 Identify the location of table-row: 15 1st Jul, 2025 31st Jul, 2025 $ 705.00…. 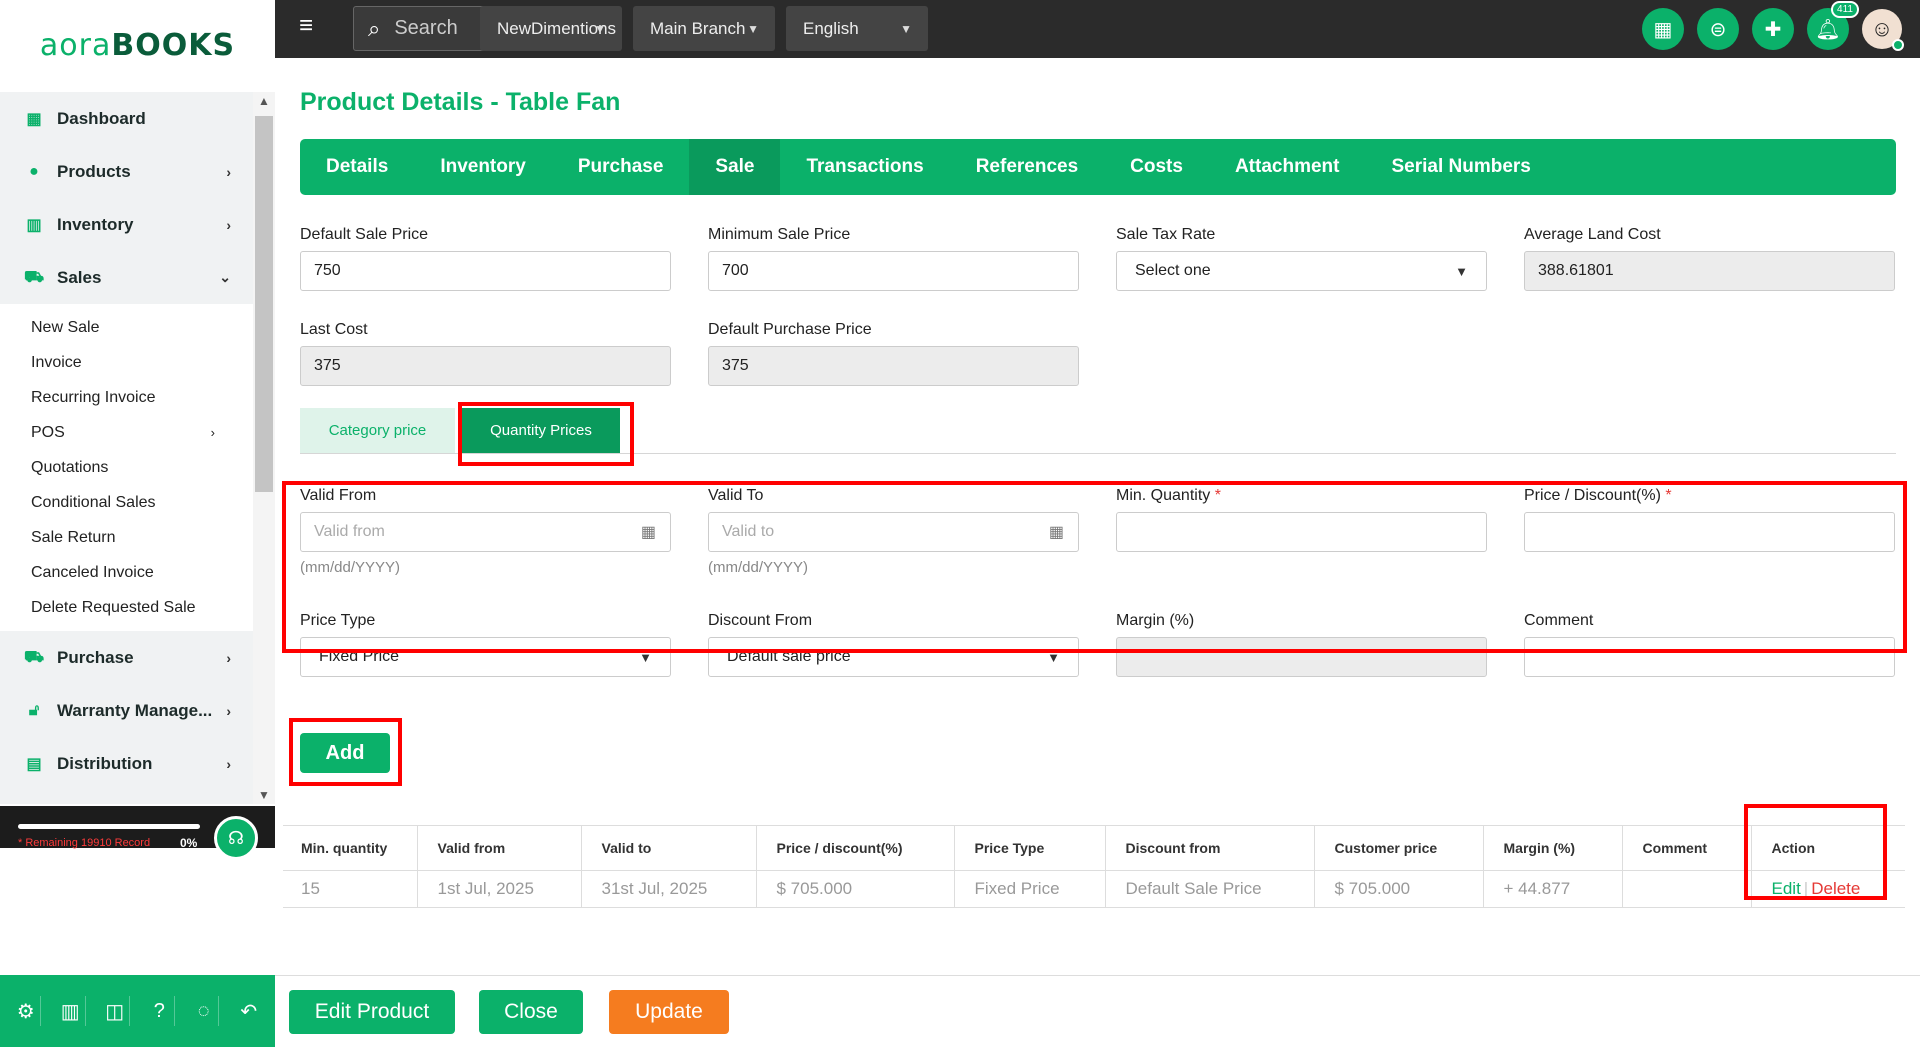
(1094, 889).